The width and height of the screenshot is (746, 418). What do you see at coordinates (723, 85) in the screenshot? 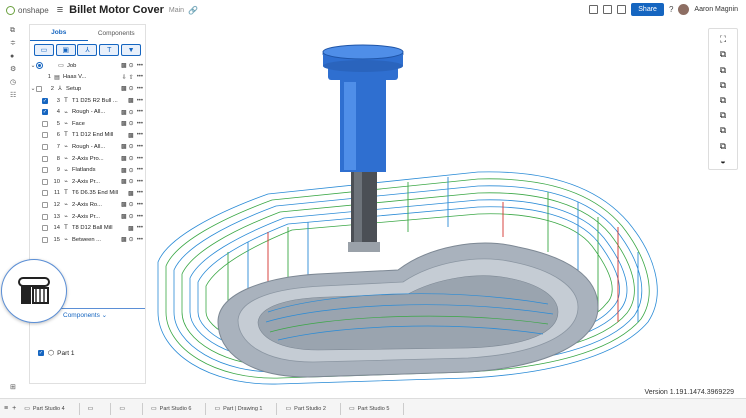
I see `view-top-icon: ⧉` at bounding box center [723, 85].